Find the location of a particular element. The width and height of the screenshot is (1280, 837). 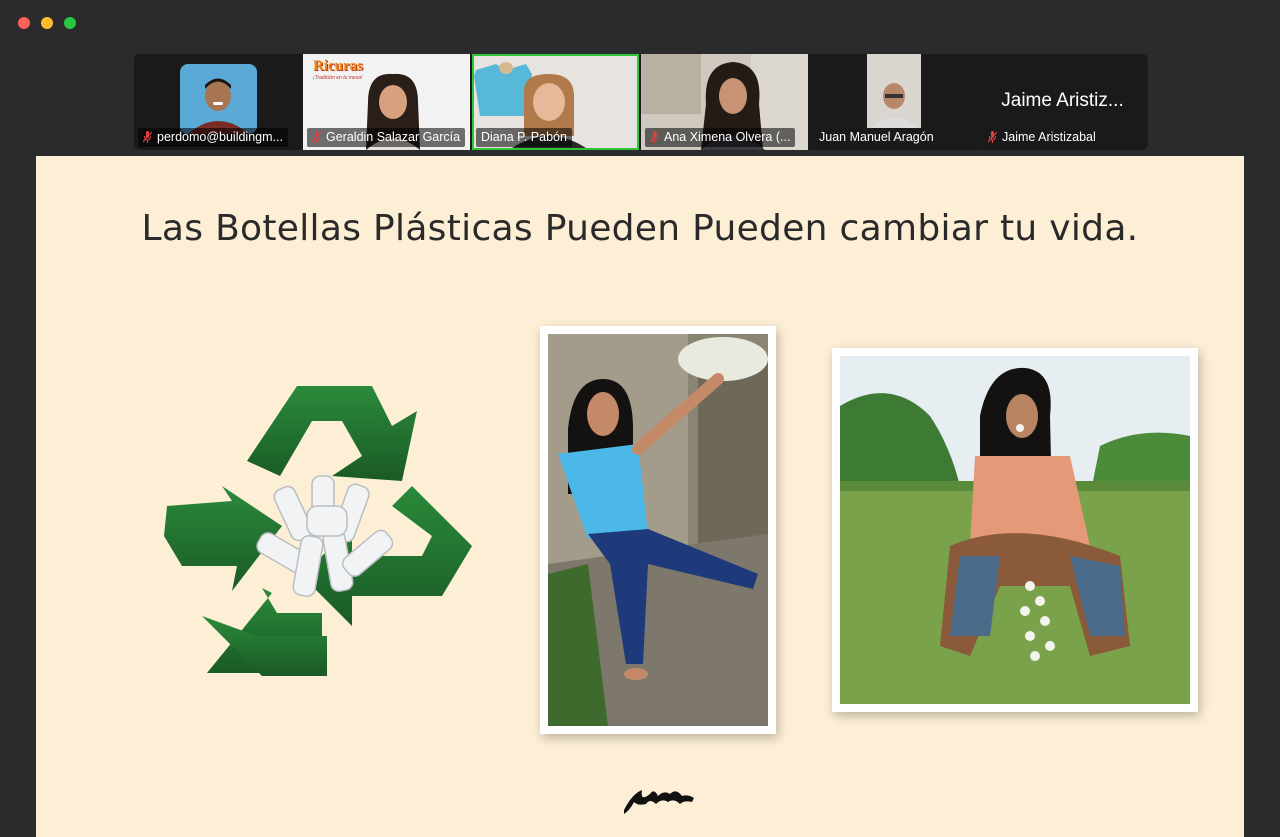

participant-name-label: Diana P. Pabón is located at coordinates (524, 137).